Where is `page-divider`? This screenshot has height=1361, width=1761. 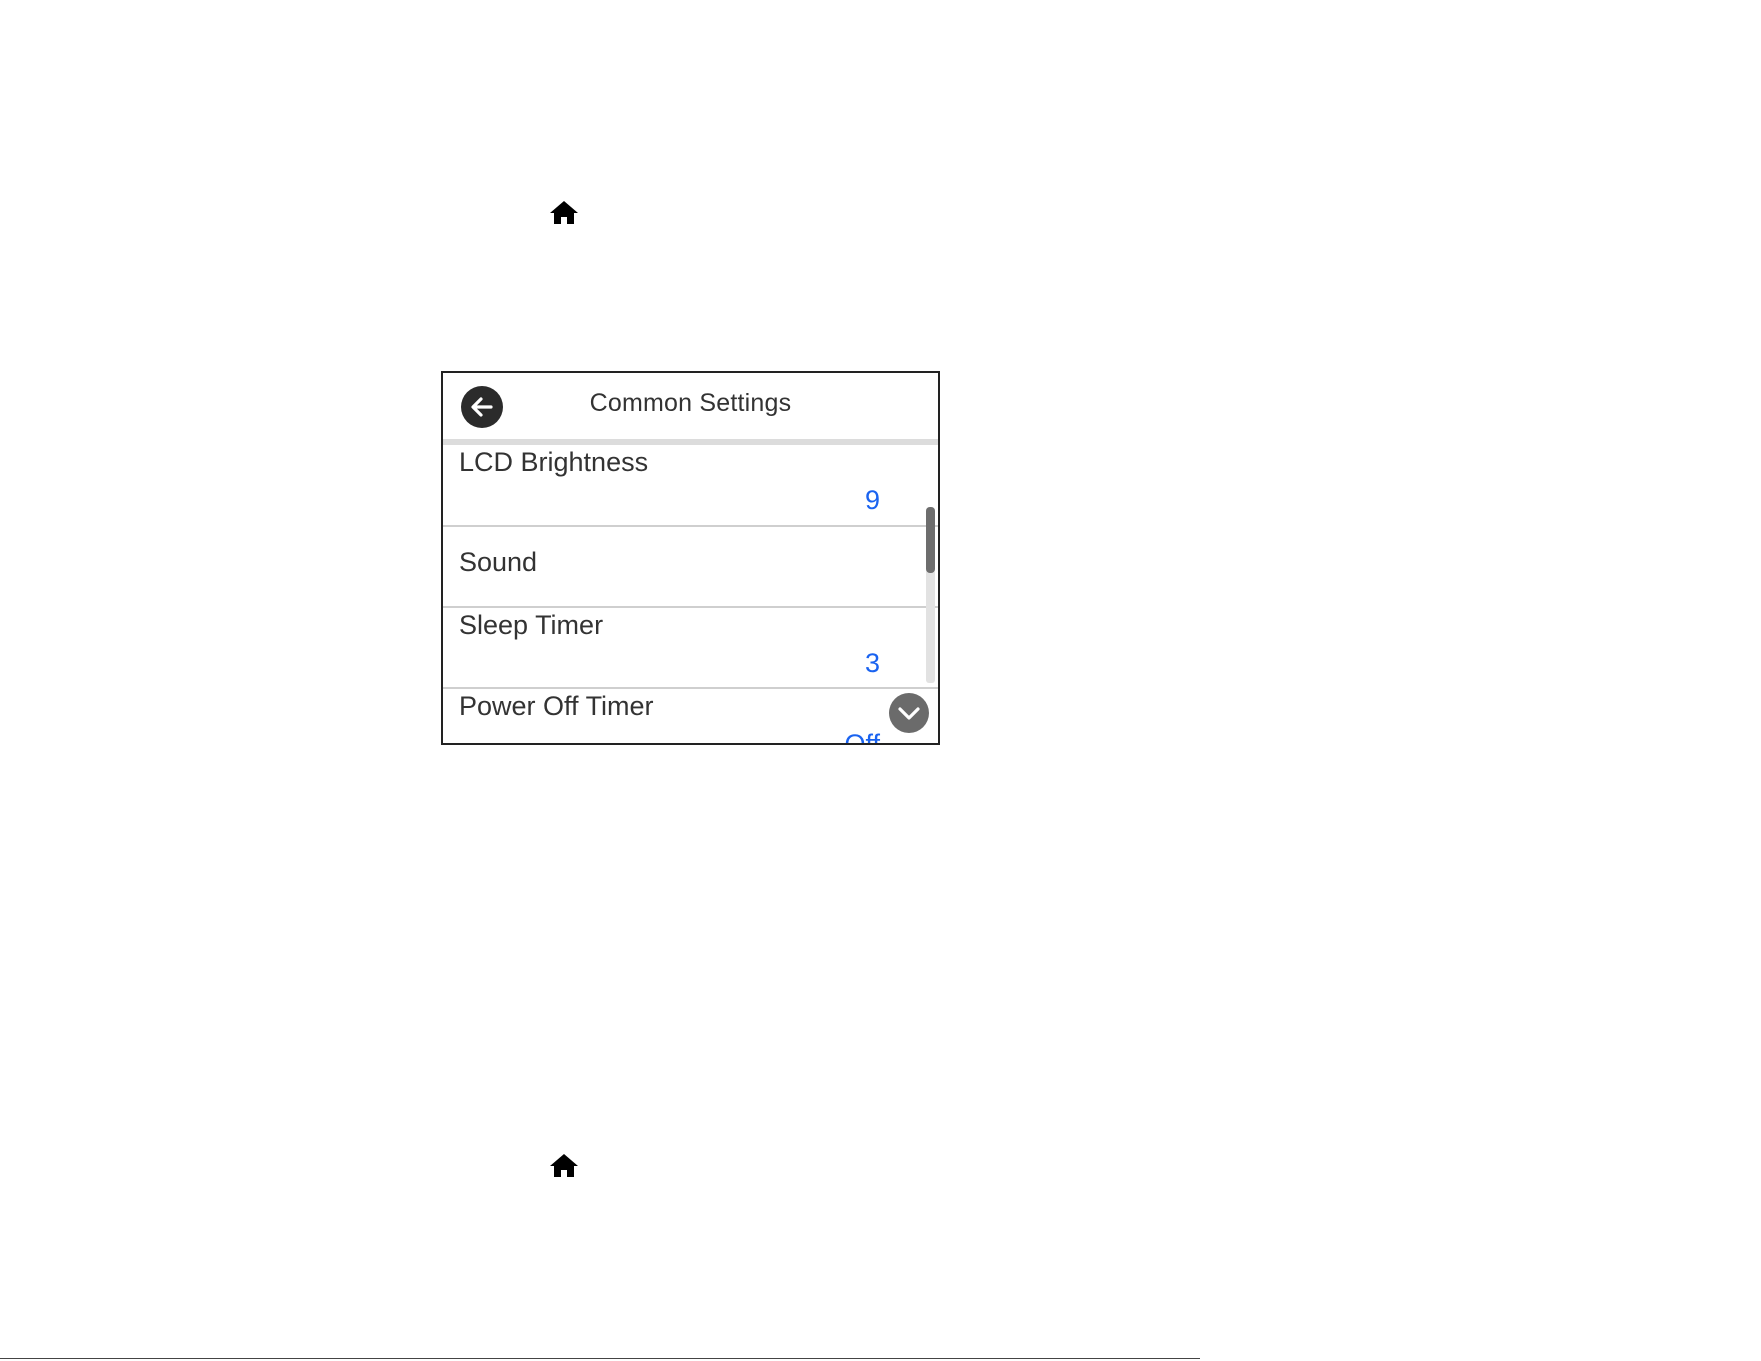
page-divider is located at coordinates (600, 1358).